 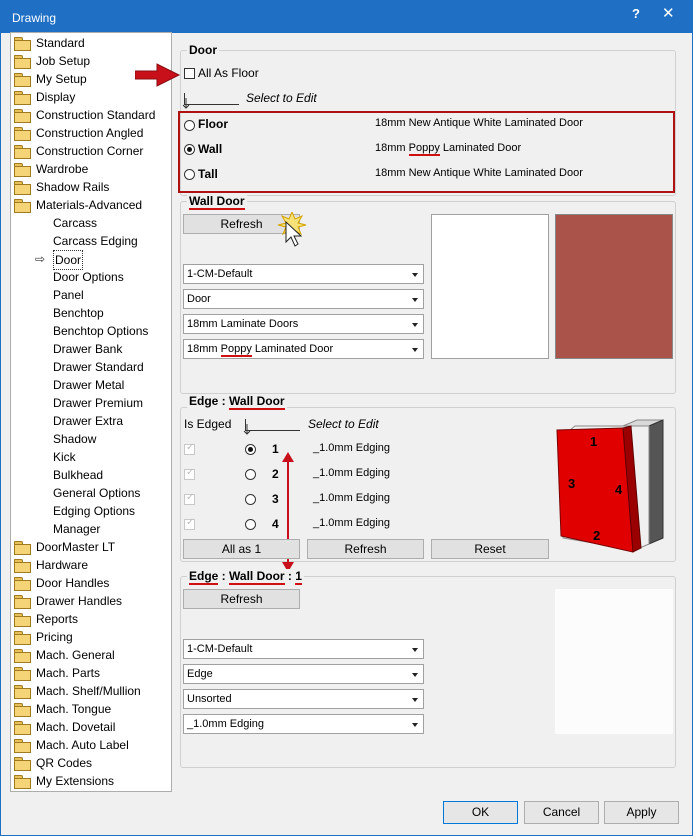 I want to click on window-title: Drawing, so click(x=34, y=18).